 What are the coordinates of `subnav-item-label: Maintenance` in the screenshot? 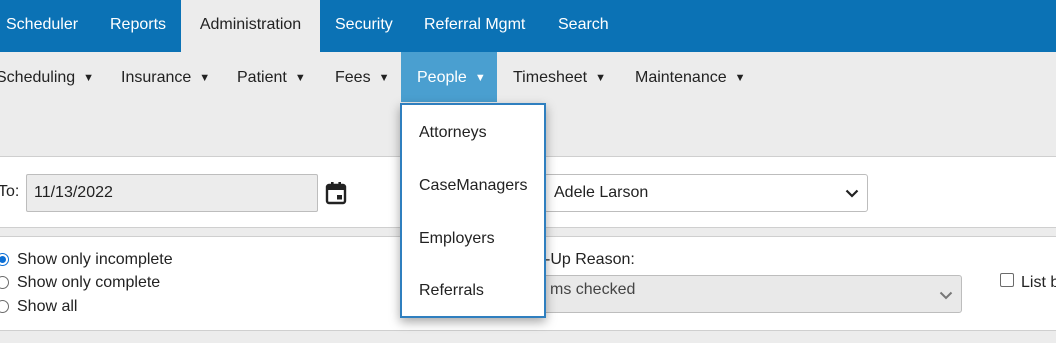 It's located at (681, 77).